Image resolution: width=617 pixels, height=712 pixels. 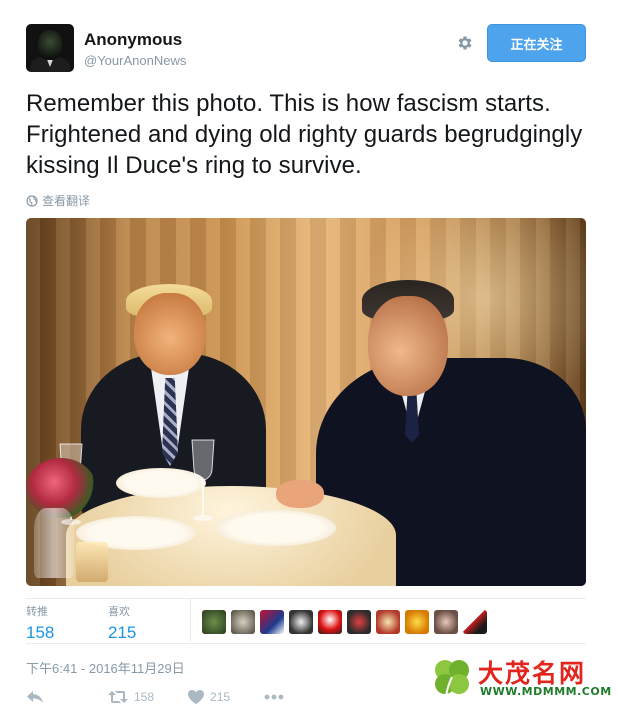 I want to click on likes-label: 喜欢, so click(x=119, y=612).